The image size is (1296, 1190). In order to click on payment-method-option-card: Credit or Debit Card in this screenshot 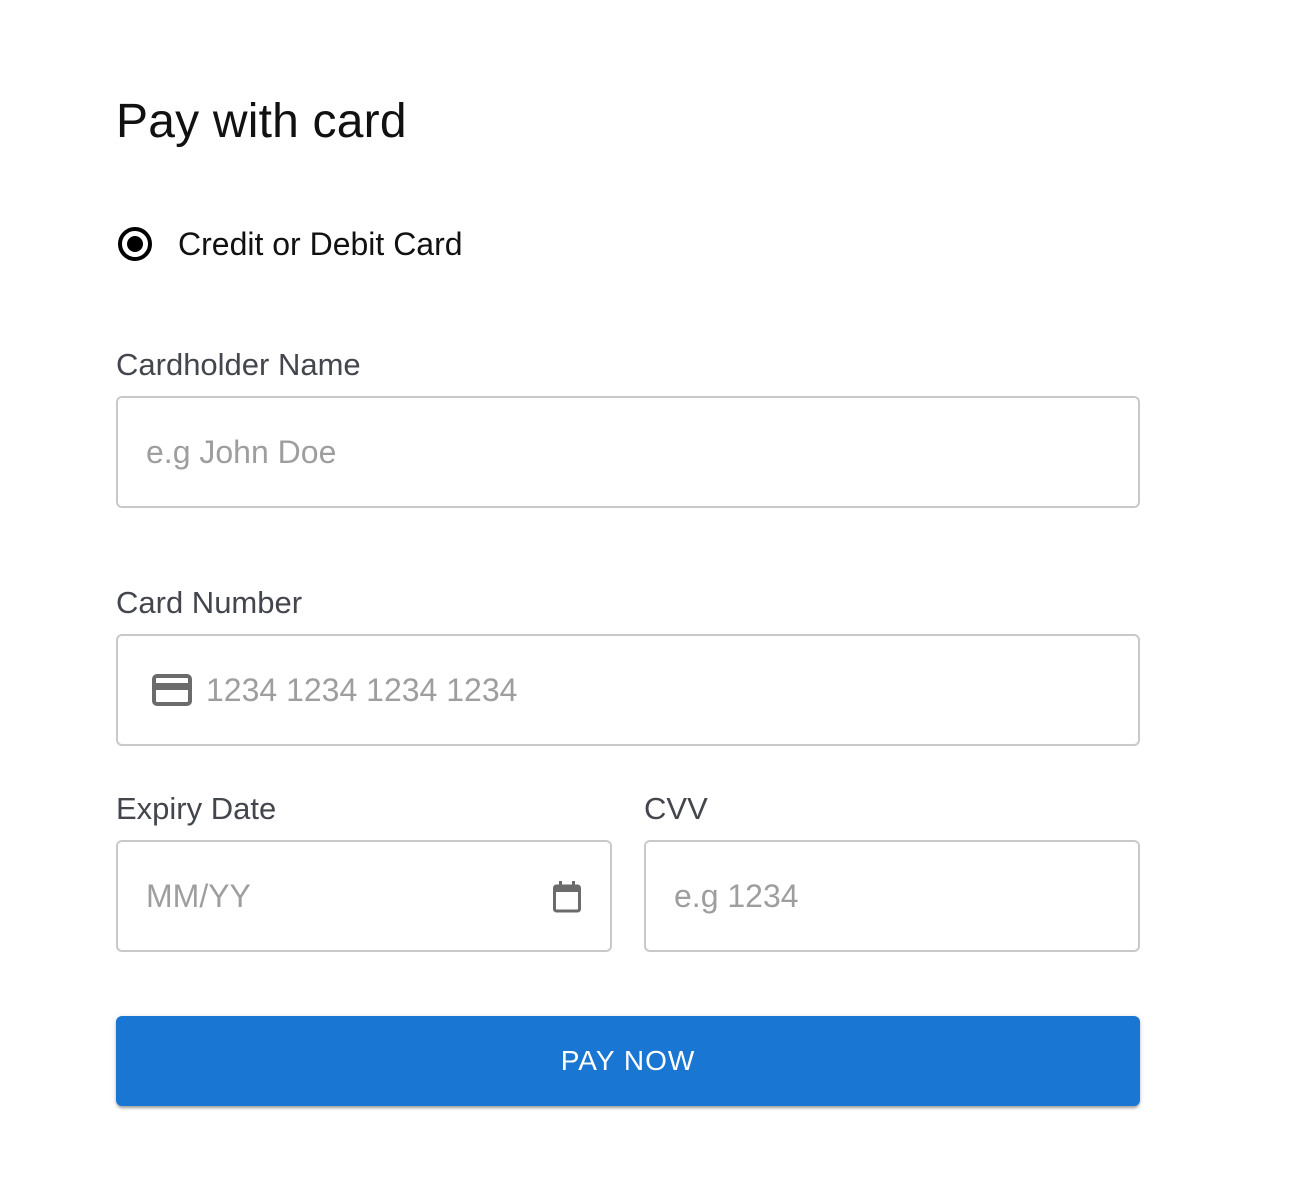, I will do `click(289, 244)`.